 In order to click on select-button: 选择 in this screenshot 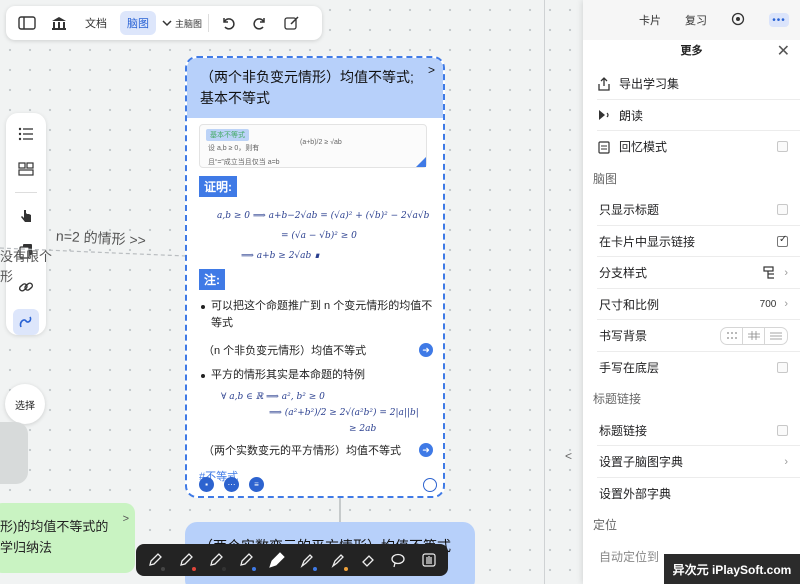, I will do `click(25, 404)`.